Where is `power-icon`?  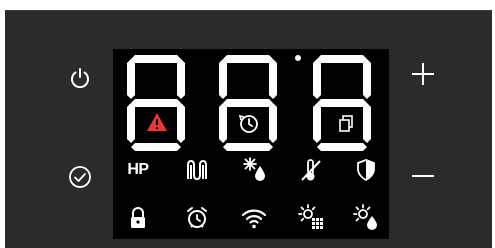
power-icon is located at coordinates (80, 78).